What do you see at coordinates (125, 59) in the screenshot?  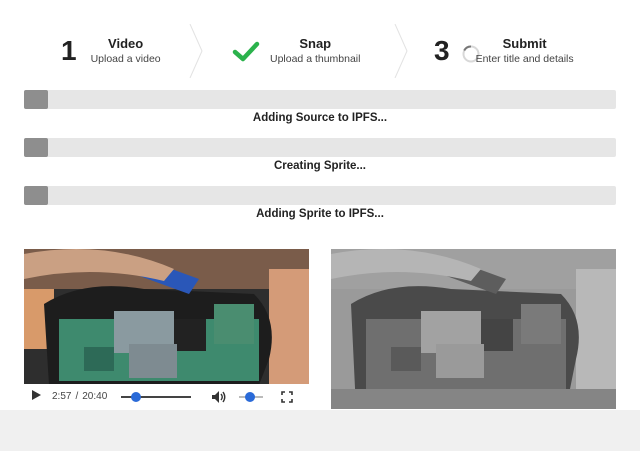 I see `step-subtitle: Upload a video` at bounding box center [125, 59].